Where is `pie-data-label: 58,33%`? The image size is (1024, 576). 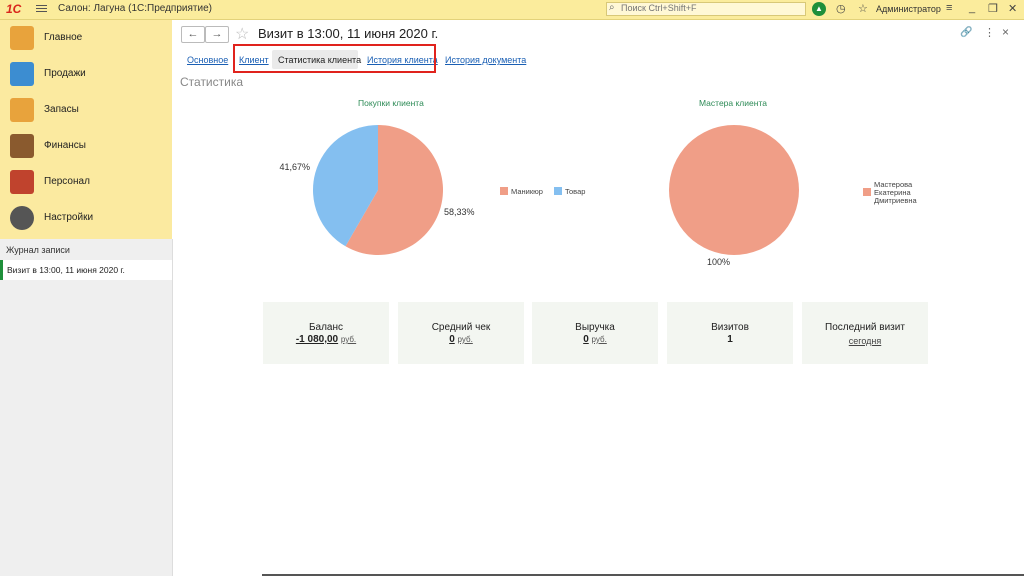 pie-data-label: 58,33% is located at coordinates (459, 212).